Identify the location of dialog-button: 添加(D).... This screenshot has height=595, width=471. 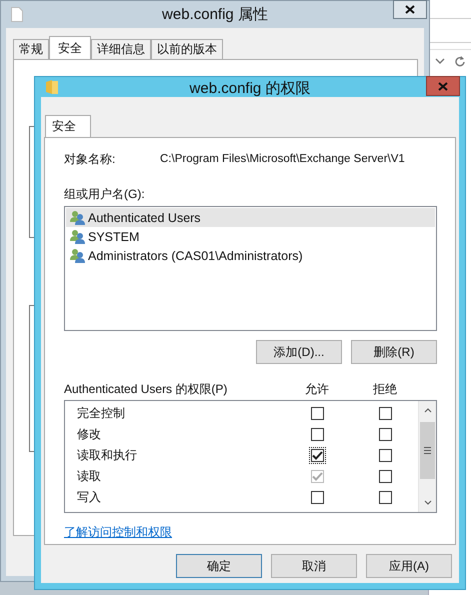
(299, 352).